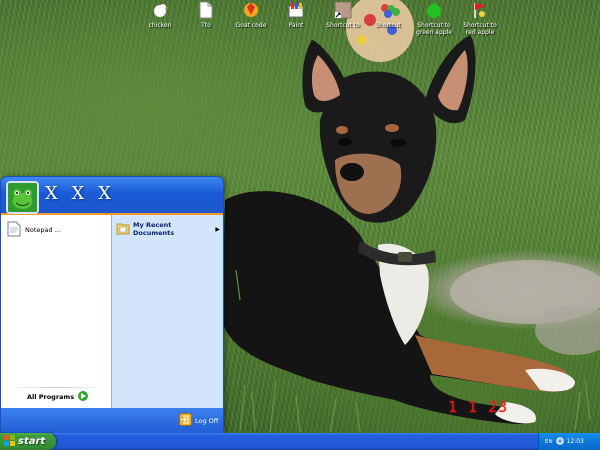 The width and height of the screenshot is (600, 450). What do you see at coordinates (217, 229) in the screenshot?
I see `submenu-arrow-icon: ▶` at bounding box center [217, 229].